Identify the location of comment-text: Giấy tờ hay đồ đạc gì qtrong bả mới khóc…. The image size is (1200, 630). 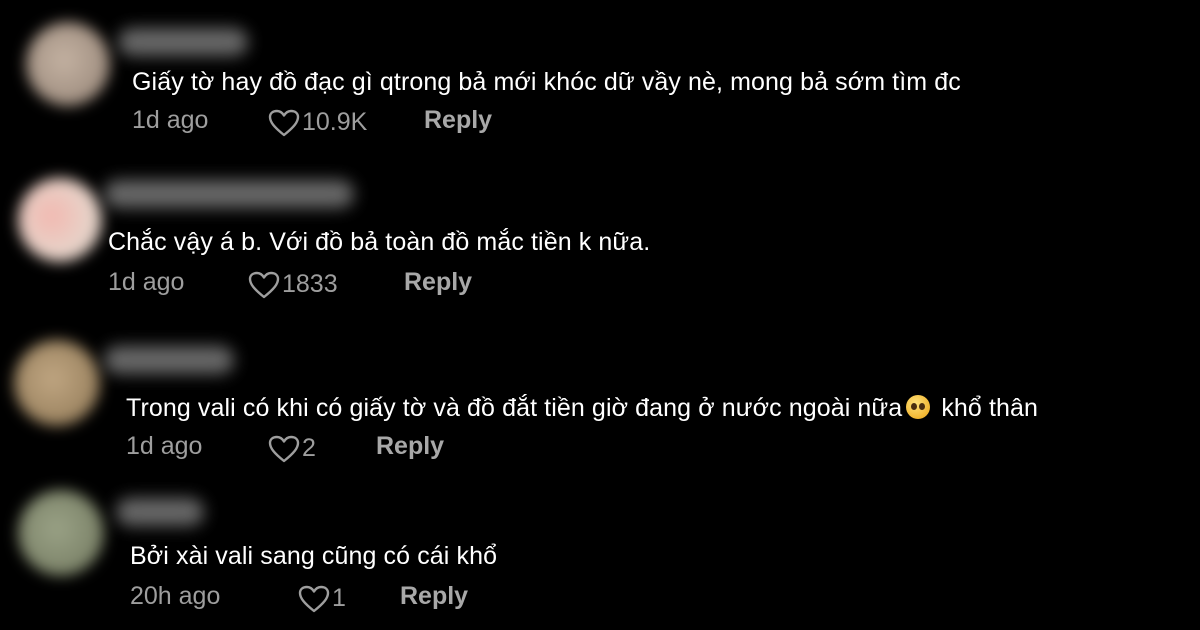
(546, 82).